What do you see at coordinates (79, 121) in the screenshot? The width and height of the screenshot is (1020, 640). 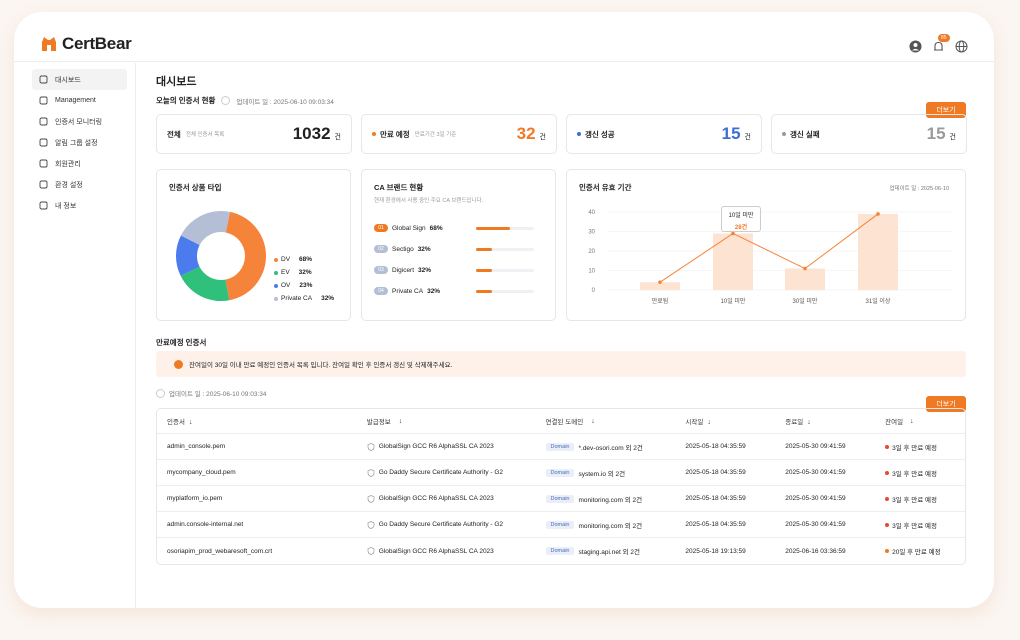 I see `sidebar-item-2: 인증서 모니터링` at bounding box center [79, 121].